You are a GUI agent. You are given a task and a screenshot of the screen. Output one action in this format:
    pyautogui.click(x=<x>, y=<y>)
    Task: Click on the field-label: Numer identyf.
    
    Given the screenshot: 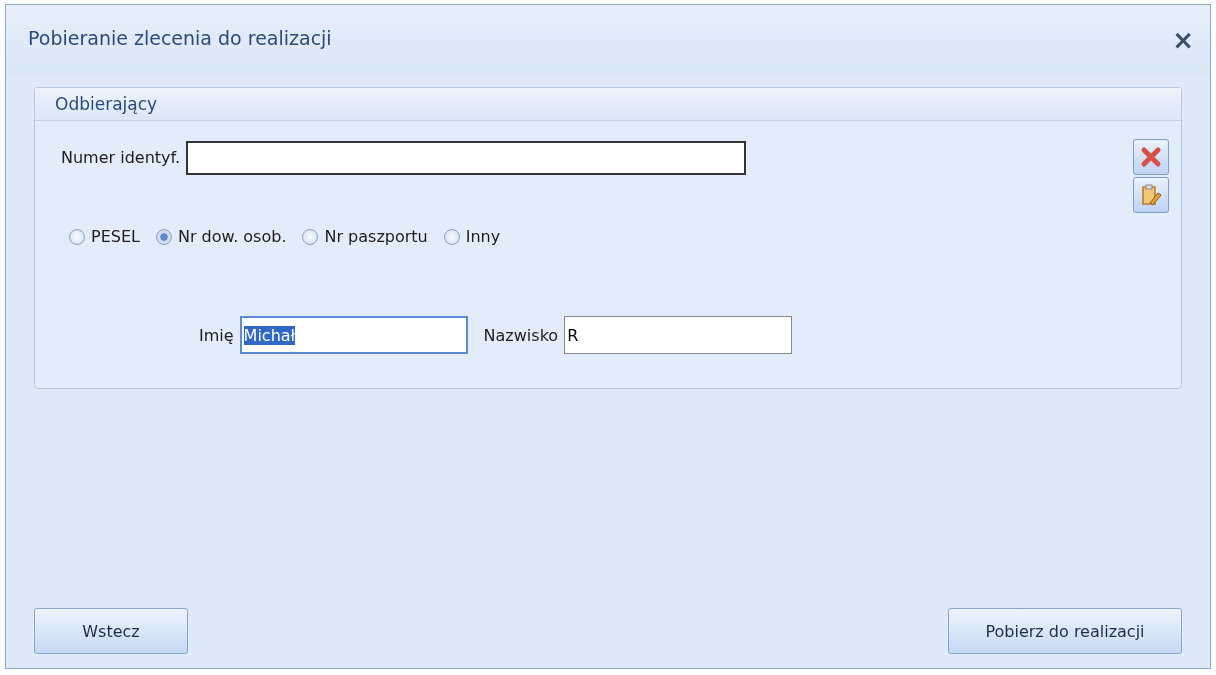 What is the action you would take?
    pyautogui.click(x=121, y=157)
    